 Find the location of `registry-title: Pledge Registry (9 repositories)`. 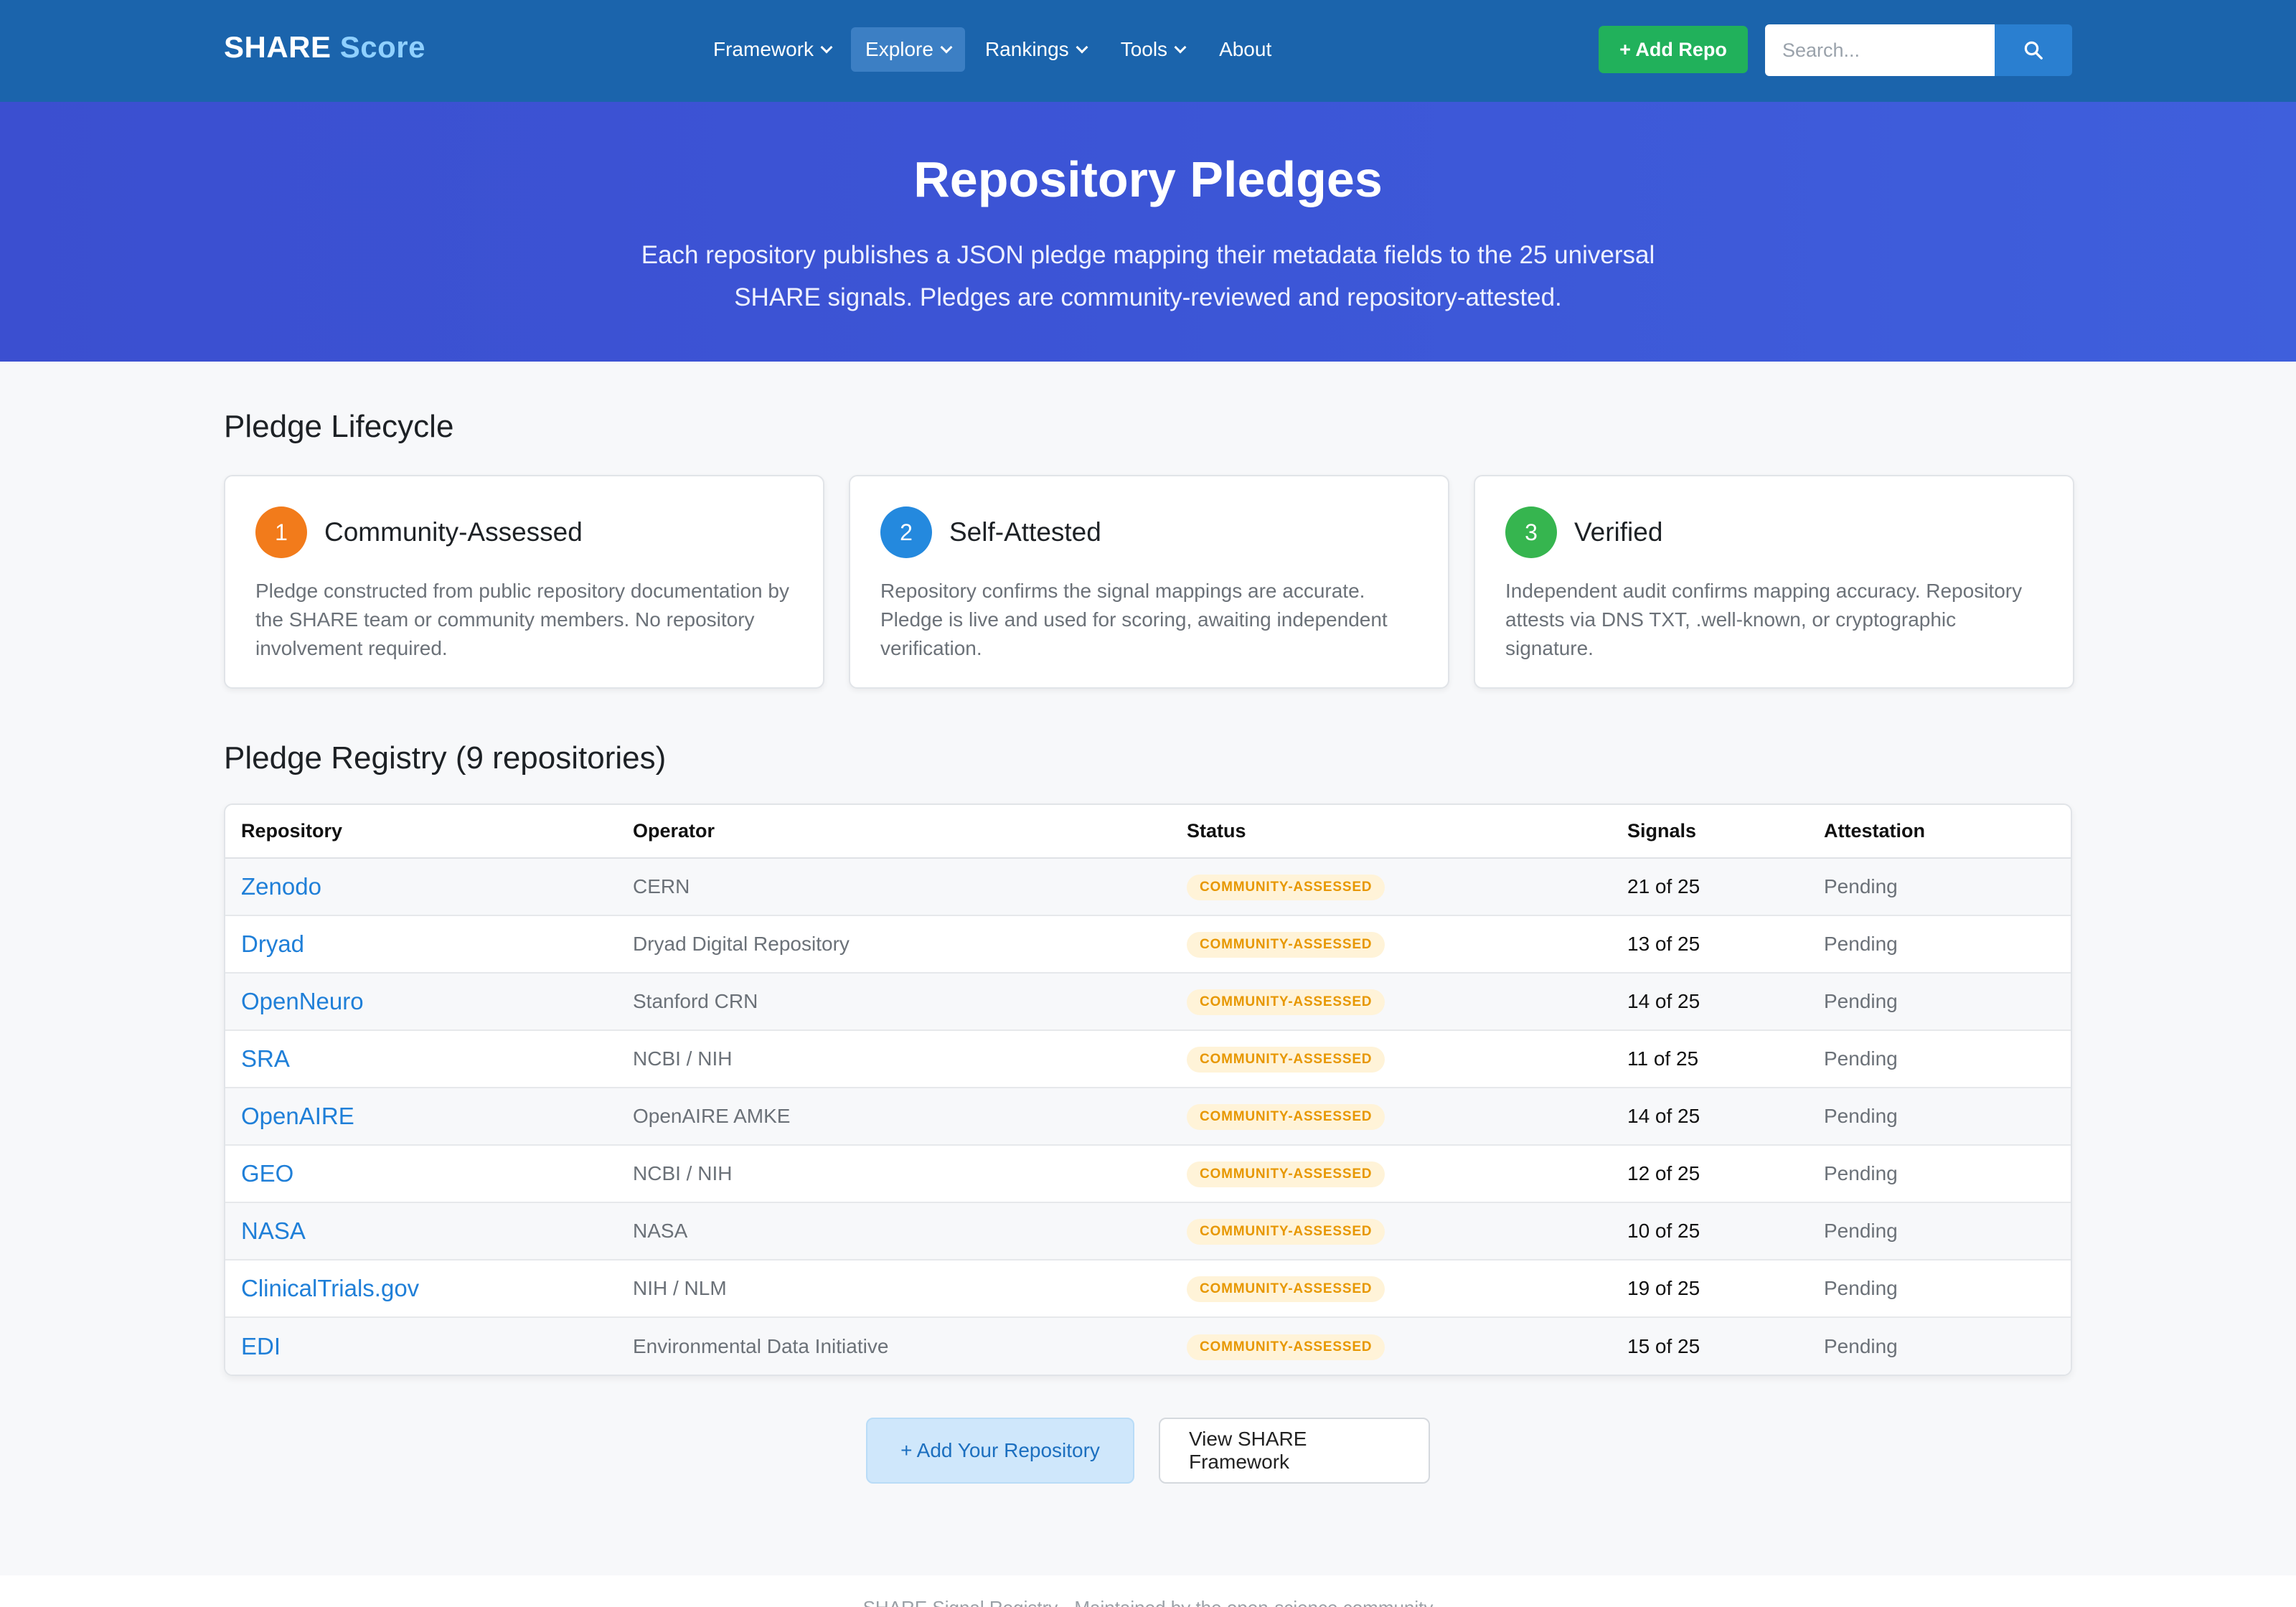

registry-title: Pledge Registry (9 repositories) is located at coordinates (445, 758).